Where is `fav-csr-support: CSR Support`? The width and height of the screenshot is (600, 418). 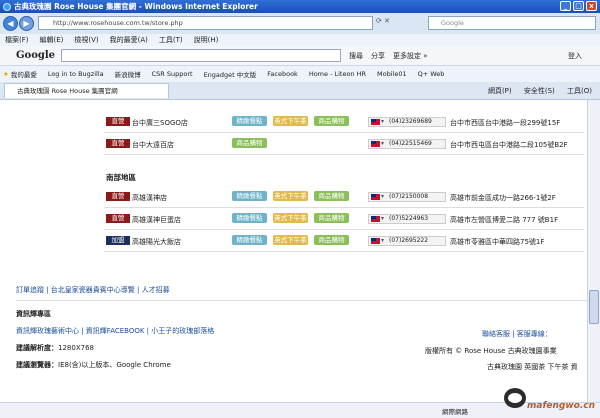
fav-csr-support: CSR Support is located at coordinates (172, 74).